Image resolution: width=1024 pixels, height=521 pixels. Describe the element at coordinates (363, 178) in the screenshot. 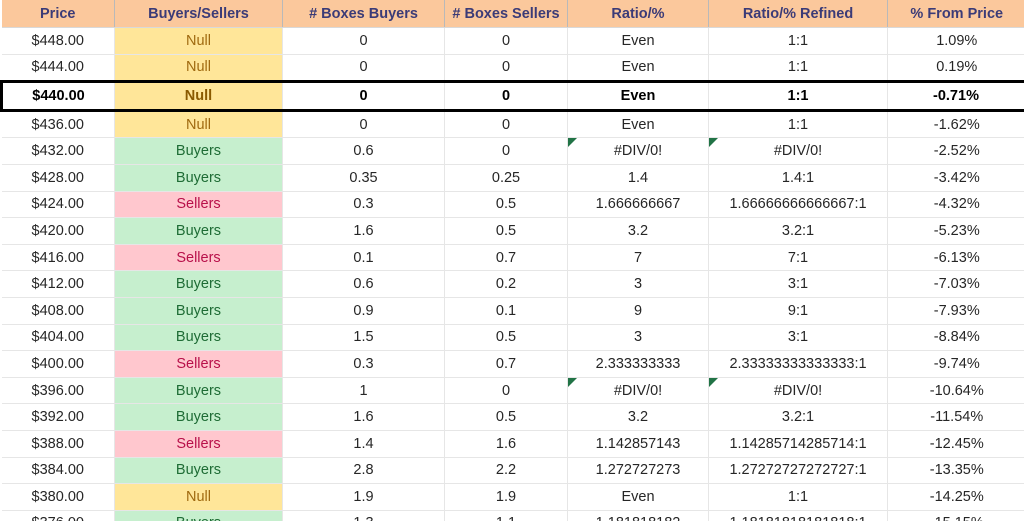

I see `cell-boxes_buyers: 0.35` at that location.